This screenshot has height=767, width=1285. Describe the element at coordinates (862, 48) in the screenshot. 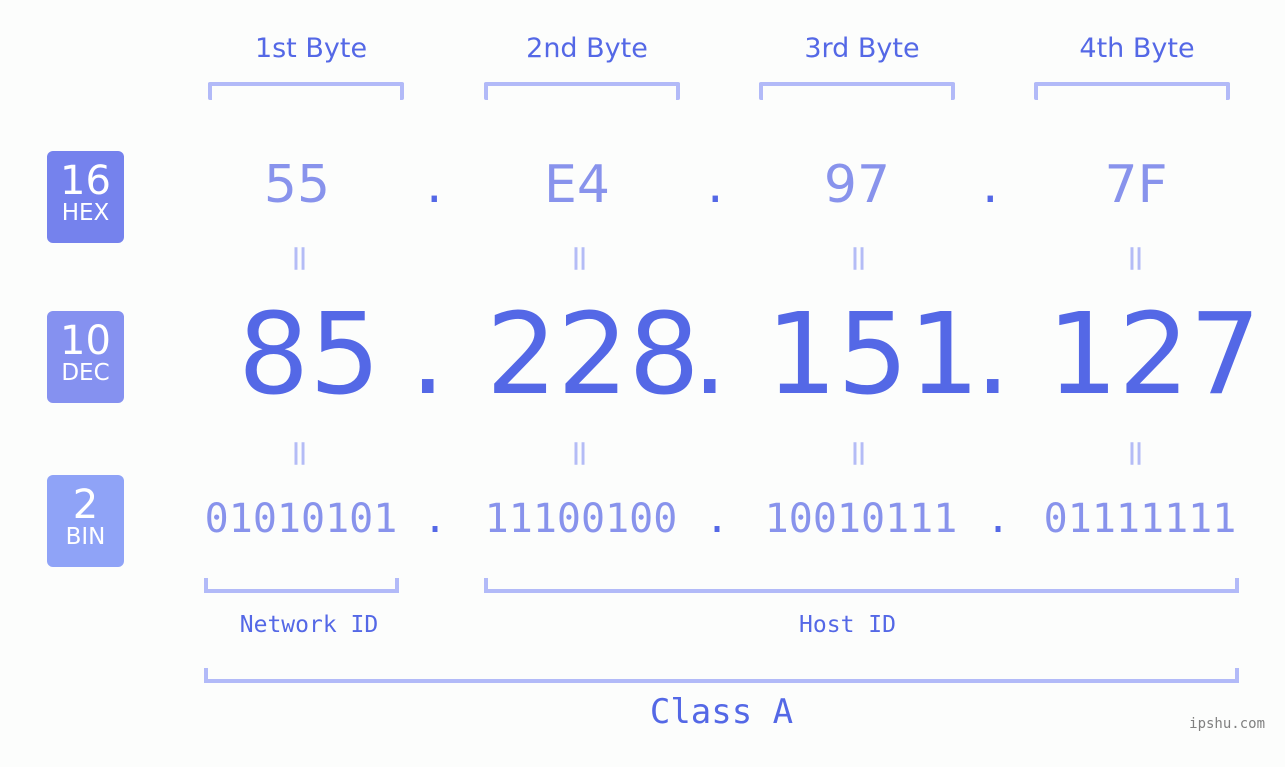

I see `byte-header-3: 3rd Byte` at that location.